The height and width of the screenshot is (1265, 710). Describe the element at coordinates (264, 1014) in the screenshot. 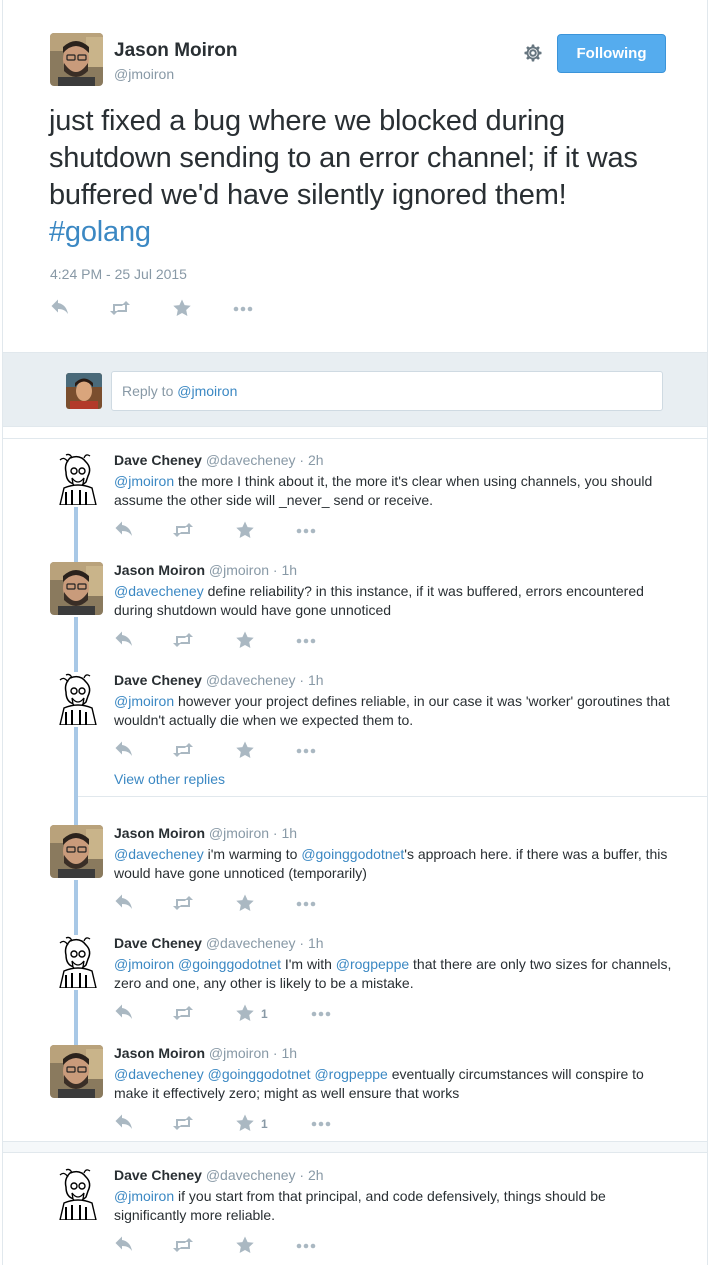

I see `favorite-count: 1` at that location.